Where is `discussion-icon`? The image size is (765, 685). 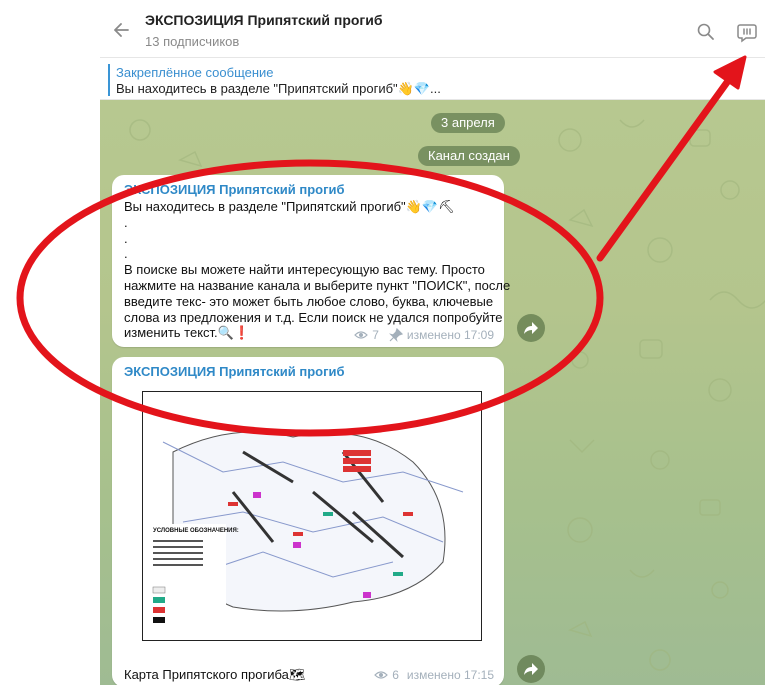 discussion-icon is located at coordinates (747, 33).